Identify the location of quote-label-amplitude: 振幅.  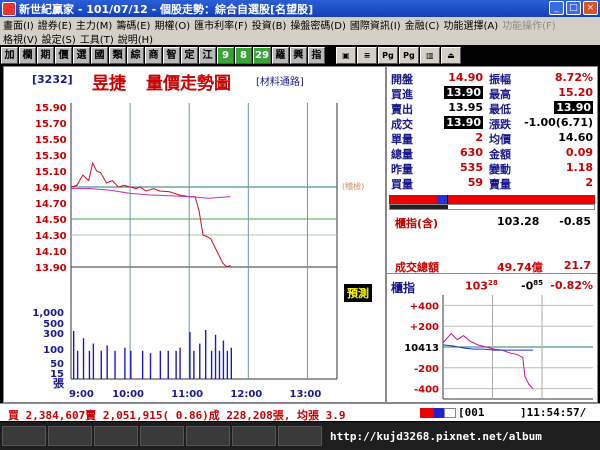
(500, 79).